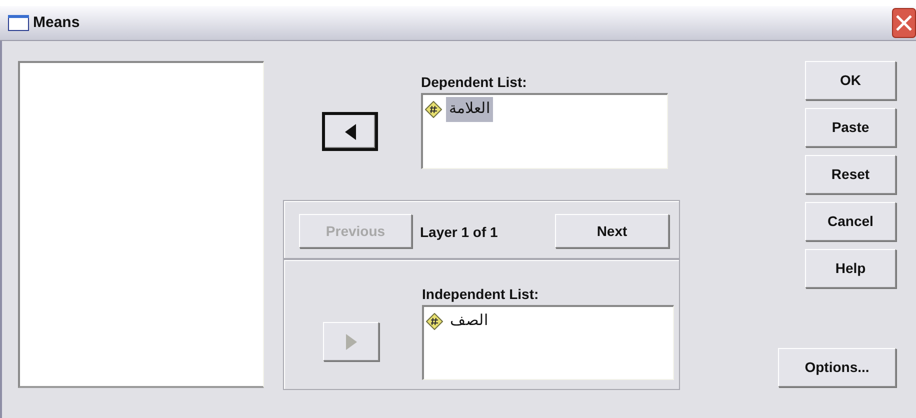 This screenshot has width=916, height=418. Describe the element at coordinates (904, 23) in the screenshot. I see `close-icon` at that location.